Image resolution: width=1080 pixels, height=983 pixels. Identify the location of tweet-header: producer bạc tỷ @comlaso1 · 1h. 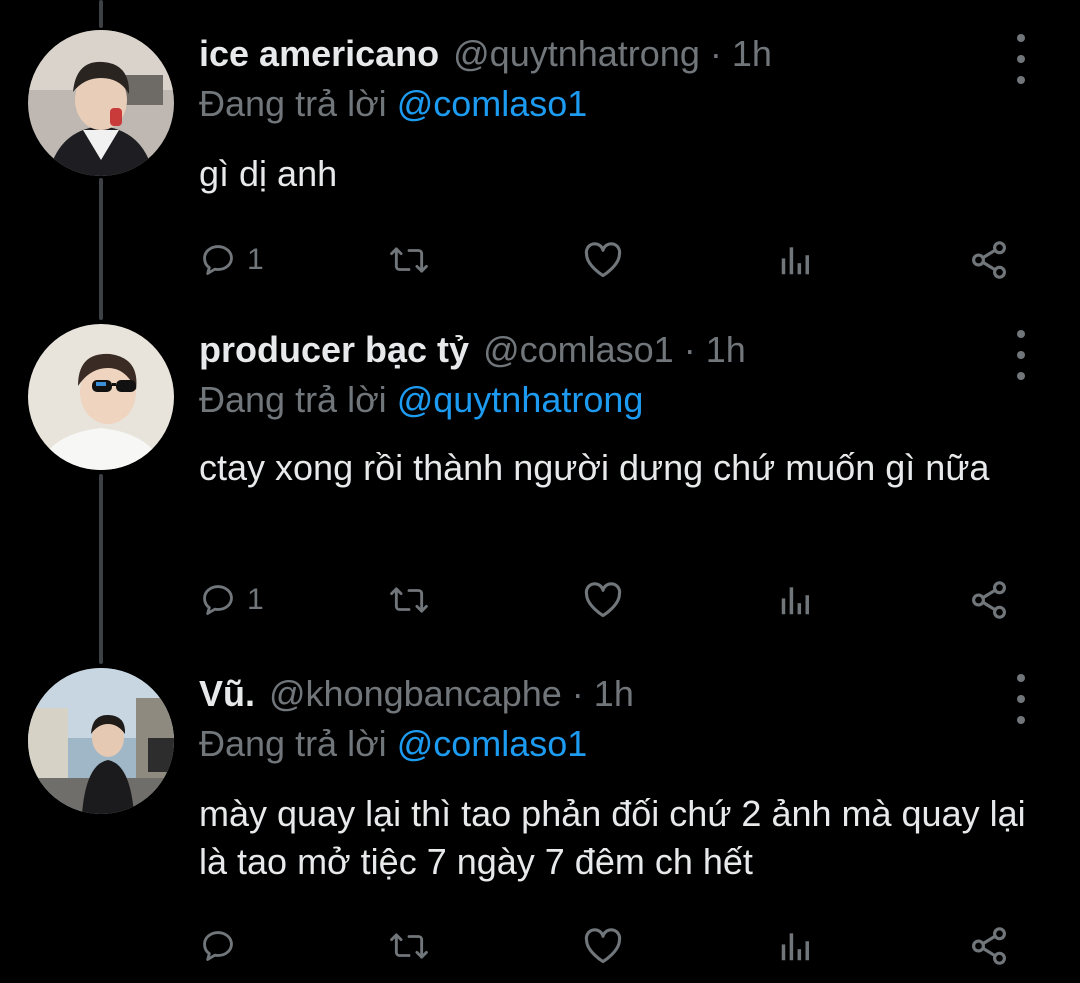
(472, 350).